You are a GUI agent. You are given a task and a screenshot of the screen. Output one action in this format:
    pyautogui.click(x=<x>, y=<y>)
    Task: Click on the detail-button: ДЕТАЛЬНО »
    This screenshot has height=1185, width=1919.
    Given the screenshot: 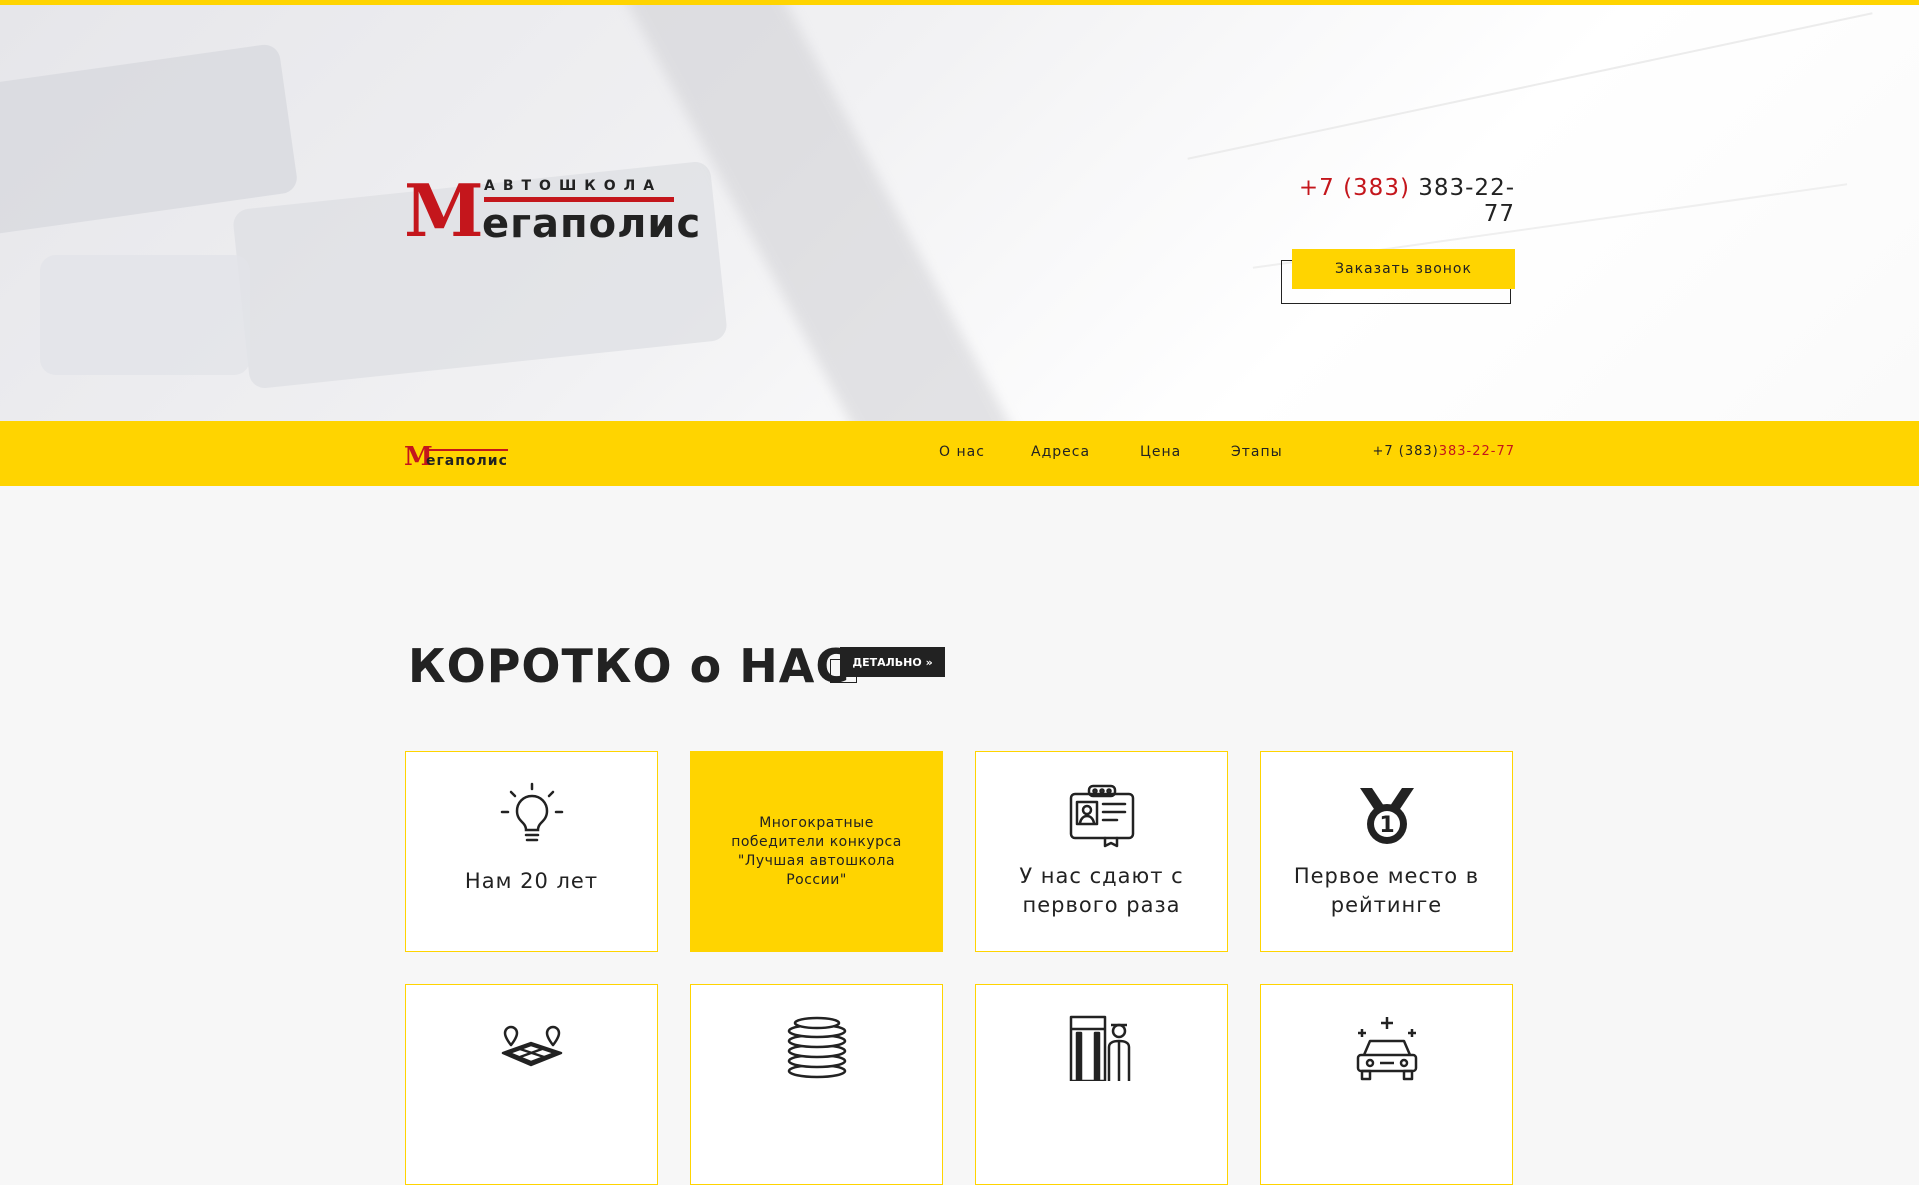 What is the action you would take?
    pyautogui.click(x=892, y=662)
    